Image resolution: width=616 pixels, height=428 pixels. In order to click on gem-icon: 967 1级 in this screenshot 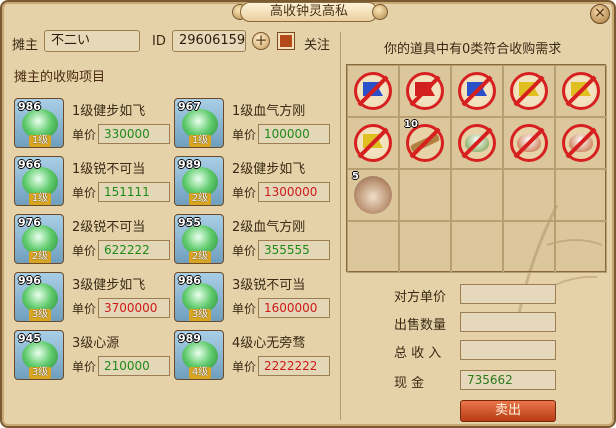, I will do `click(199, 123)`.